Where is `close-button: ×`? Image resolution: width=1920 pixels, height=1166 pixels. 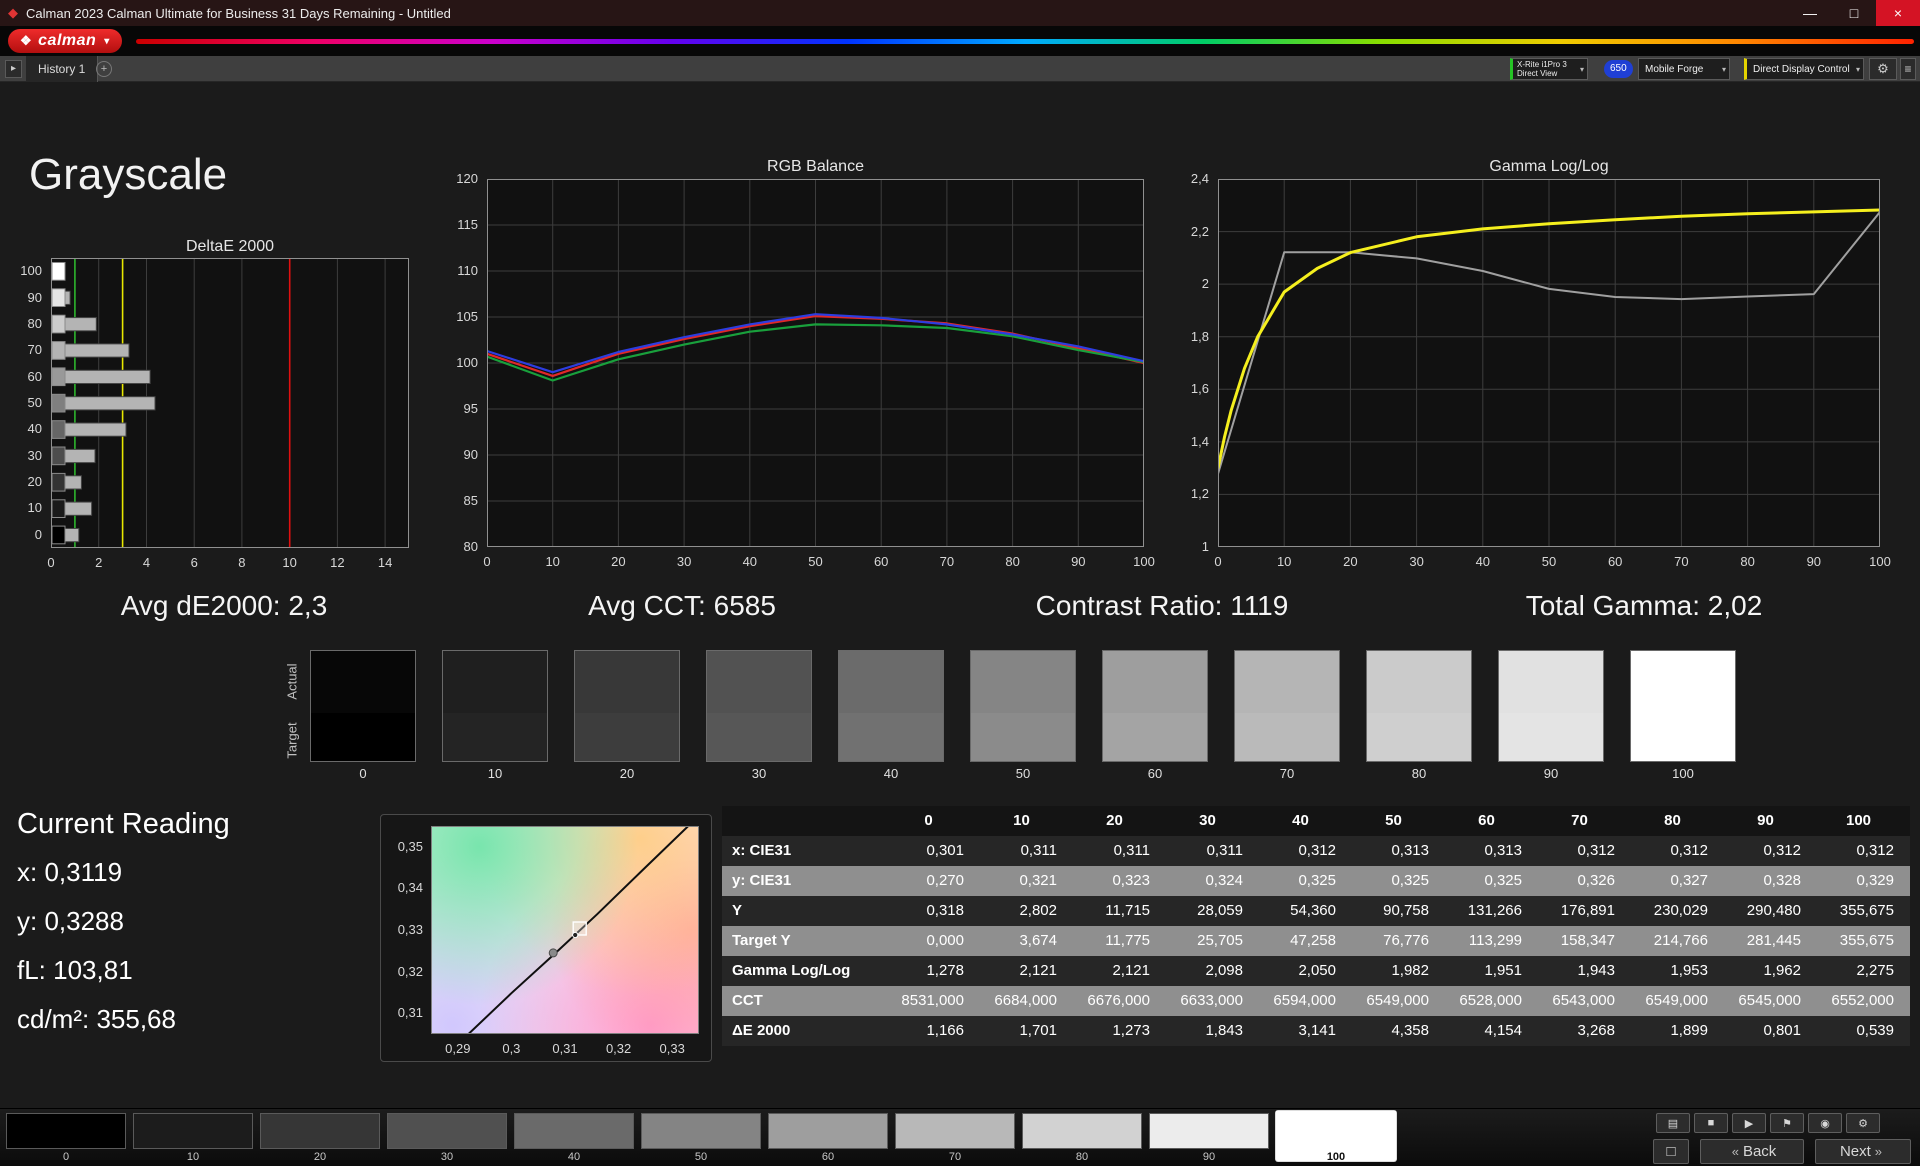 close-button: × is located at coordinates (1898, 13).